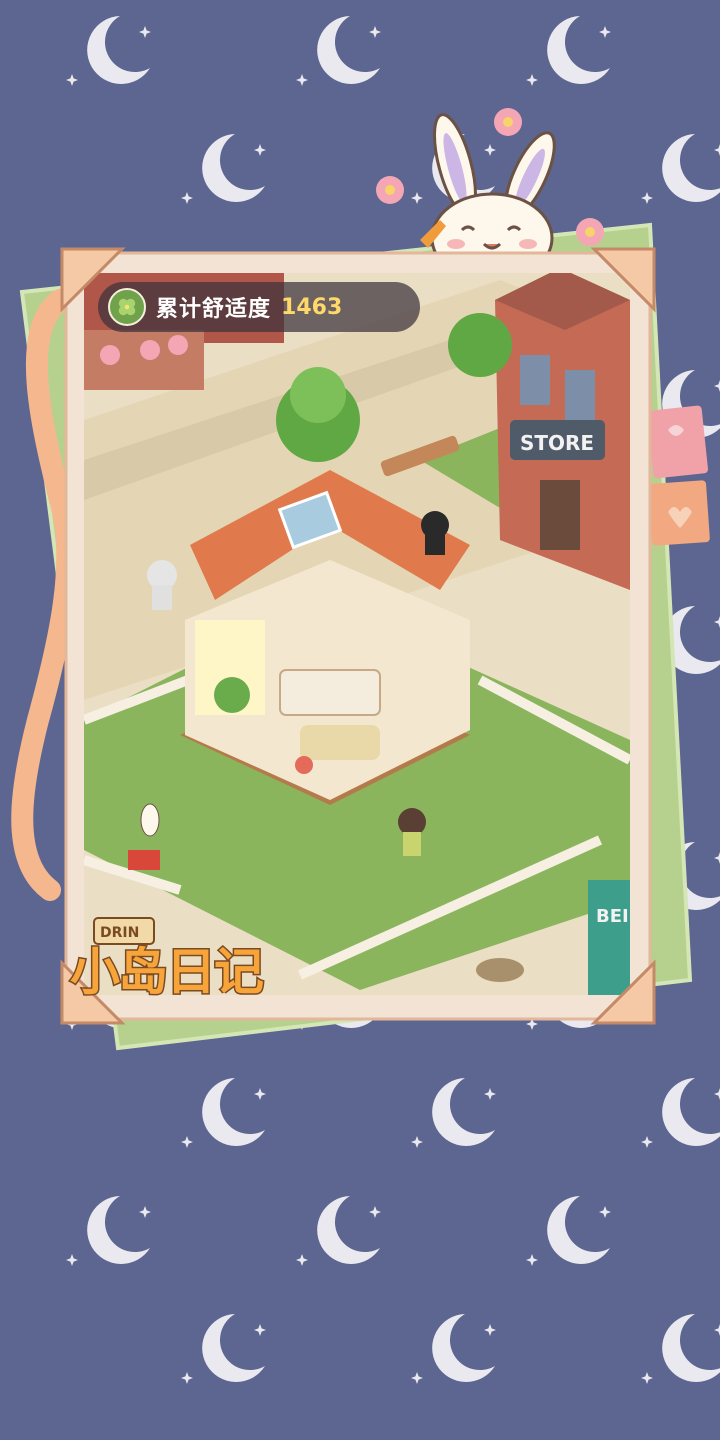 The image size is (720, 1440). I want to click on game-logo: 小岛日记, so click(184, 968).